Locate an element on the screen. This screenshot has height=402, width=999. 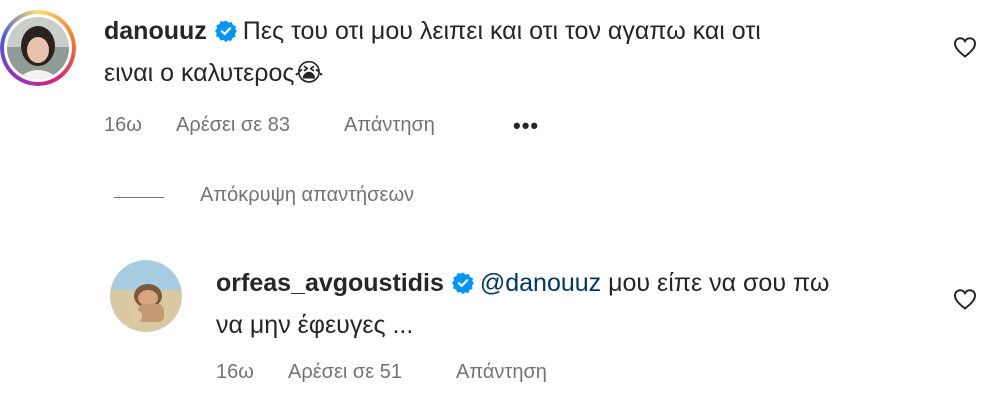
comment-time: 16ω is located at coordinates (123, 125).